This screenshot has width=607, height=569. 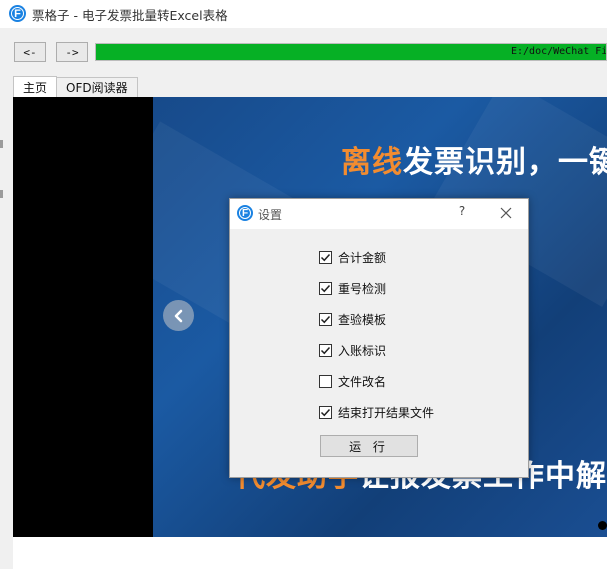 What do you see at coordinates (362, 257) in the screenshot?
I see `option-label: 合计金额` at bounding box center [362, 257].